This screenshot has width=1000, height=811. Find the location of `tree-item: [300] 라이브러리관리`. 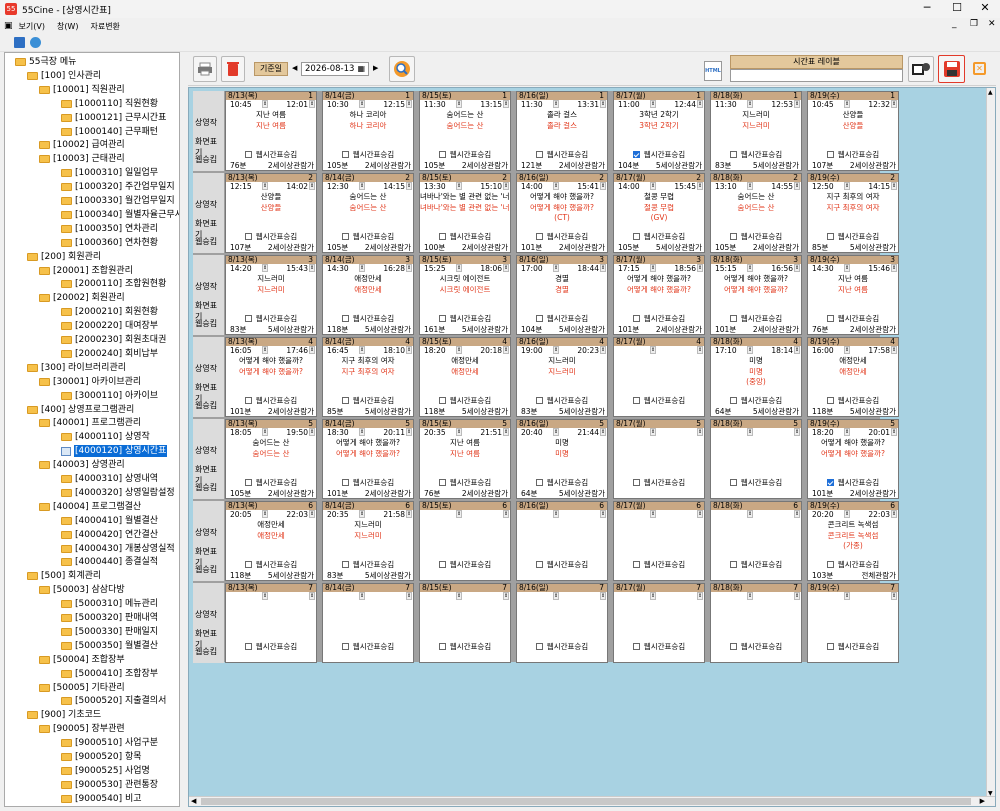

tree-item: [300] 라이브러리관리 is located at coordinates (76, 368).